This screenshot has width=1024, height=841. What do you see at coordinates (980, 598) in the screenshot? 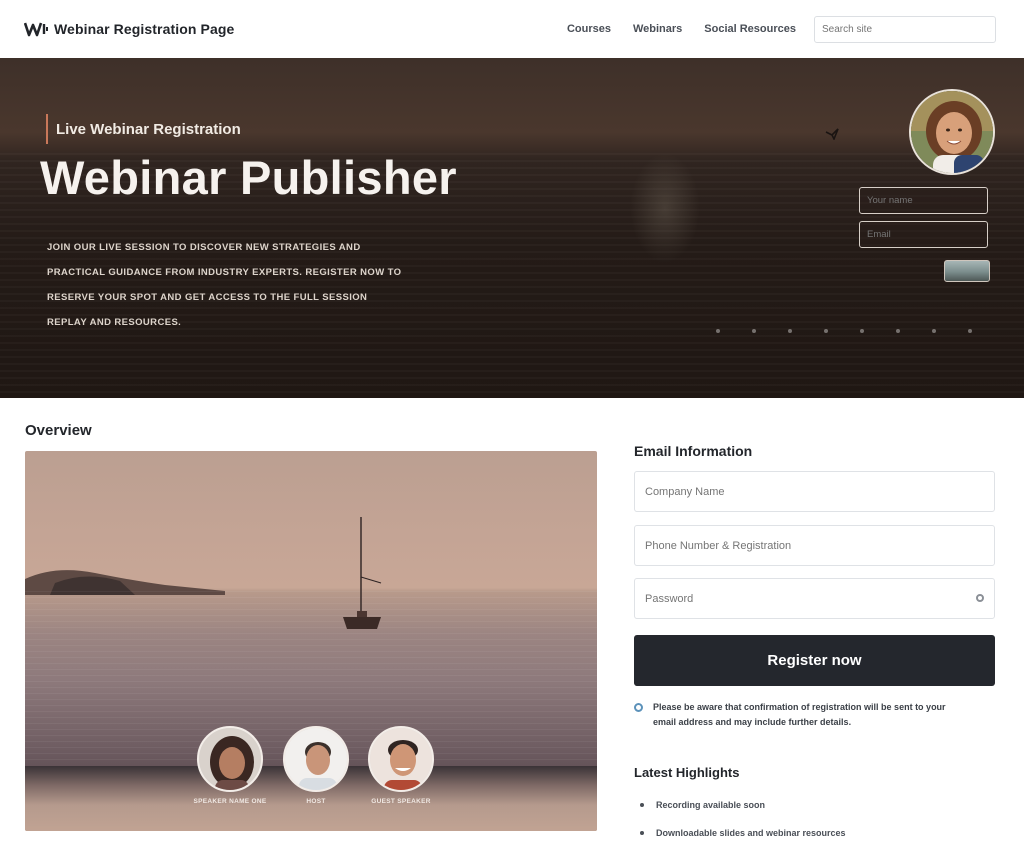
I see `show-password-icon` at bounding box center [980, 598].